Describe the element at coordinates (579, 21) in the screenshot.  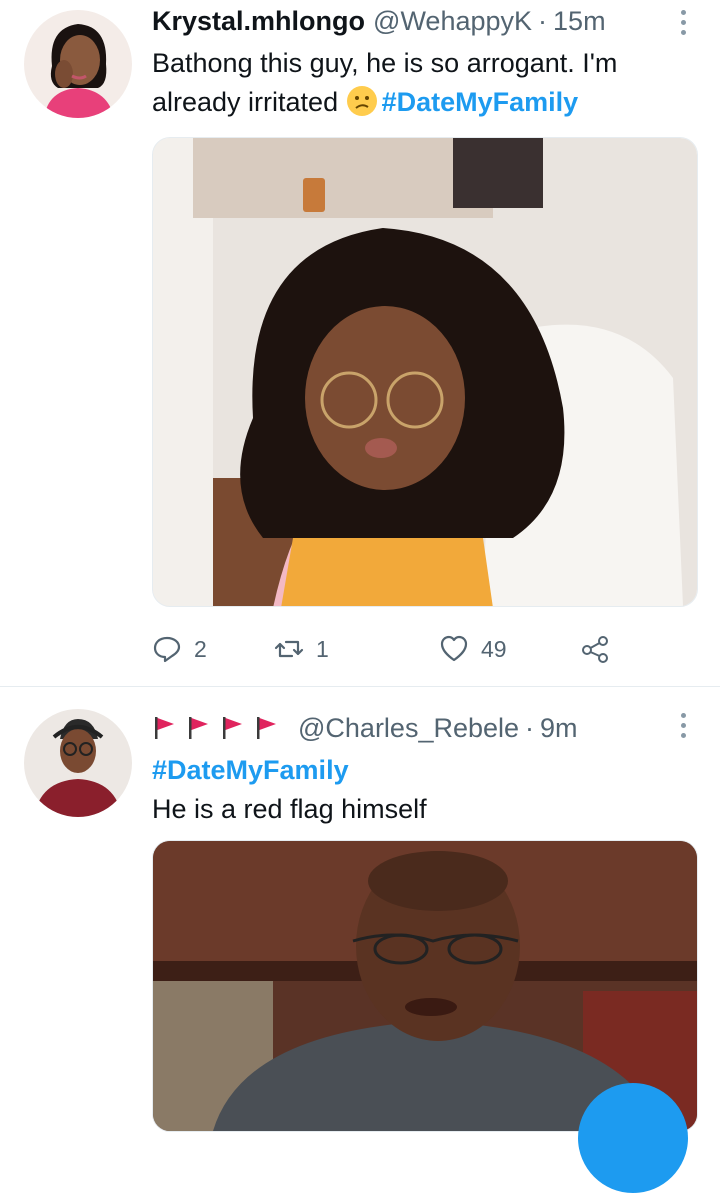
I see `timestamp: 15m` at that location.